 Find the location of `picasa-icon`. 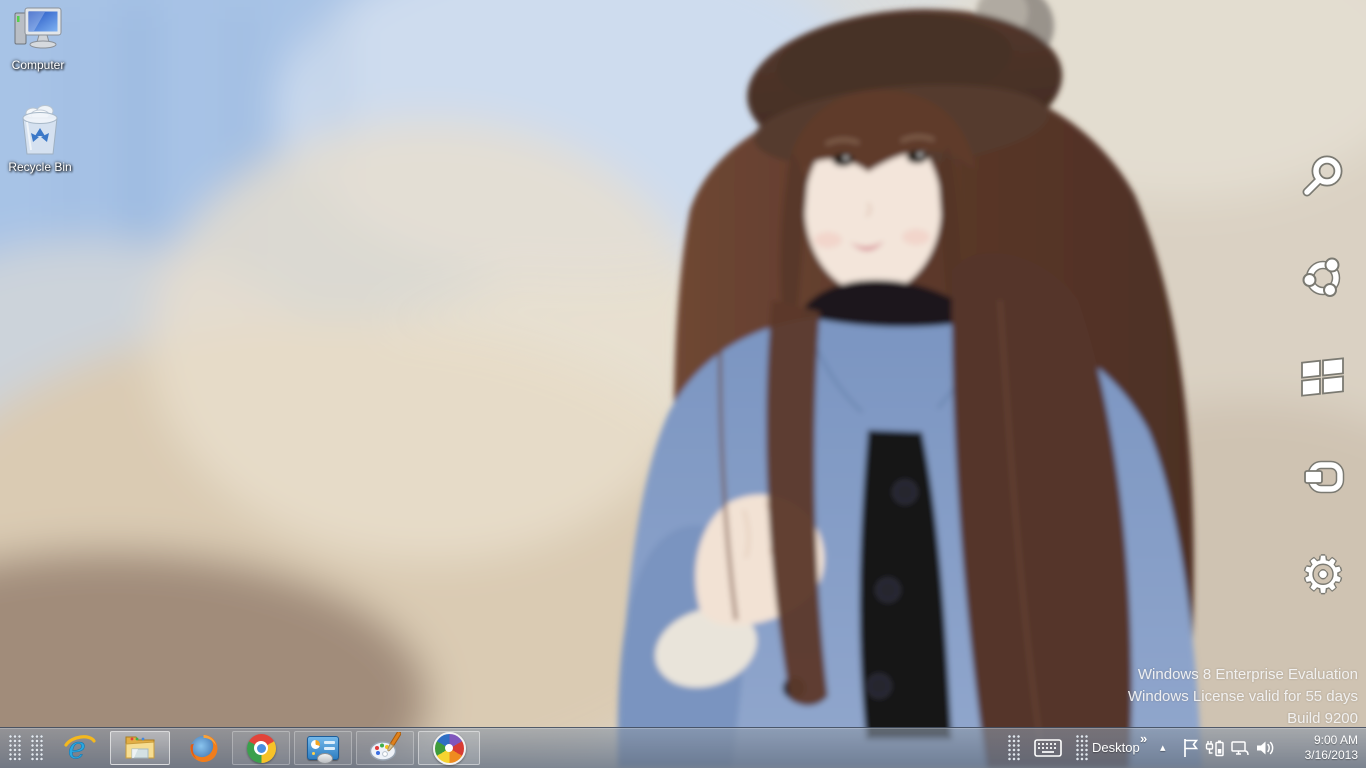

picasa-icon is located at coordinates (449, 748).